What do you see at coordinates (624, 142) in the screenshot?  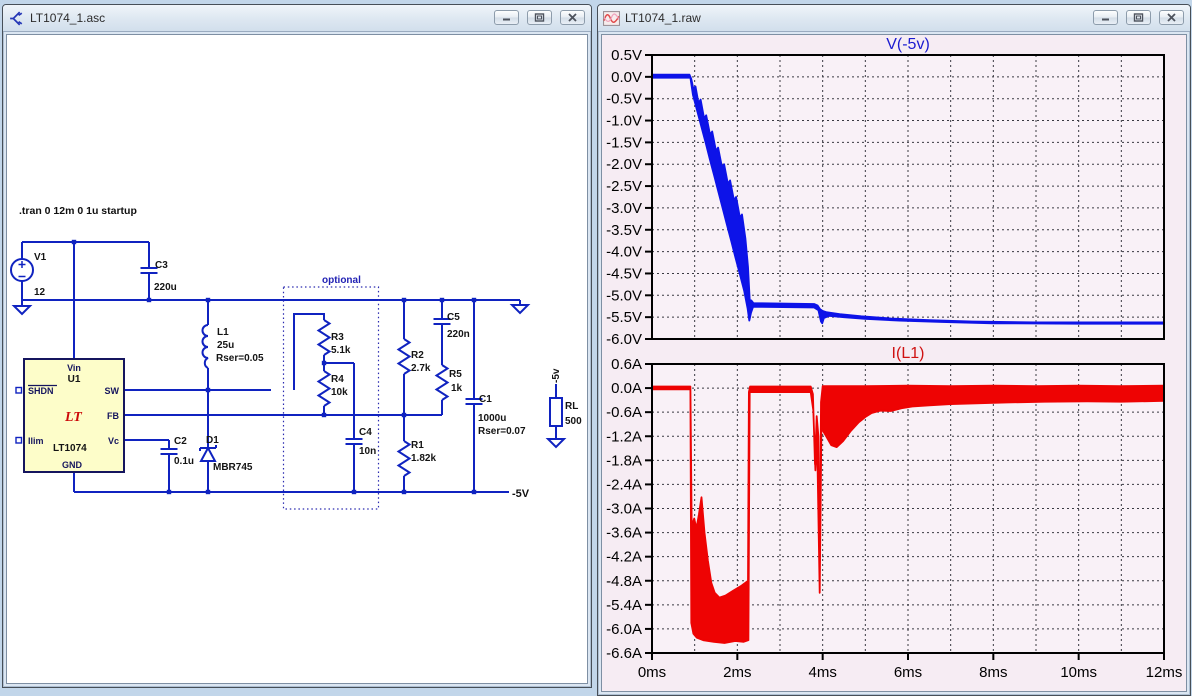 I see `y-tick-label: -1.5V` at bounding box center [624, 142].